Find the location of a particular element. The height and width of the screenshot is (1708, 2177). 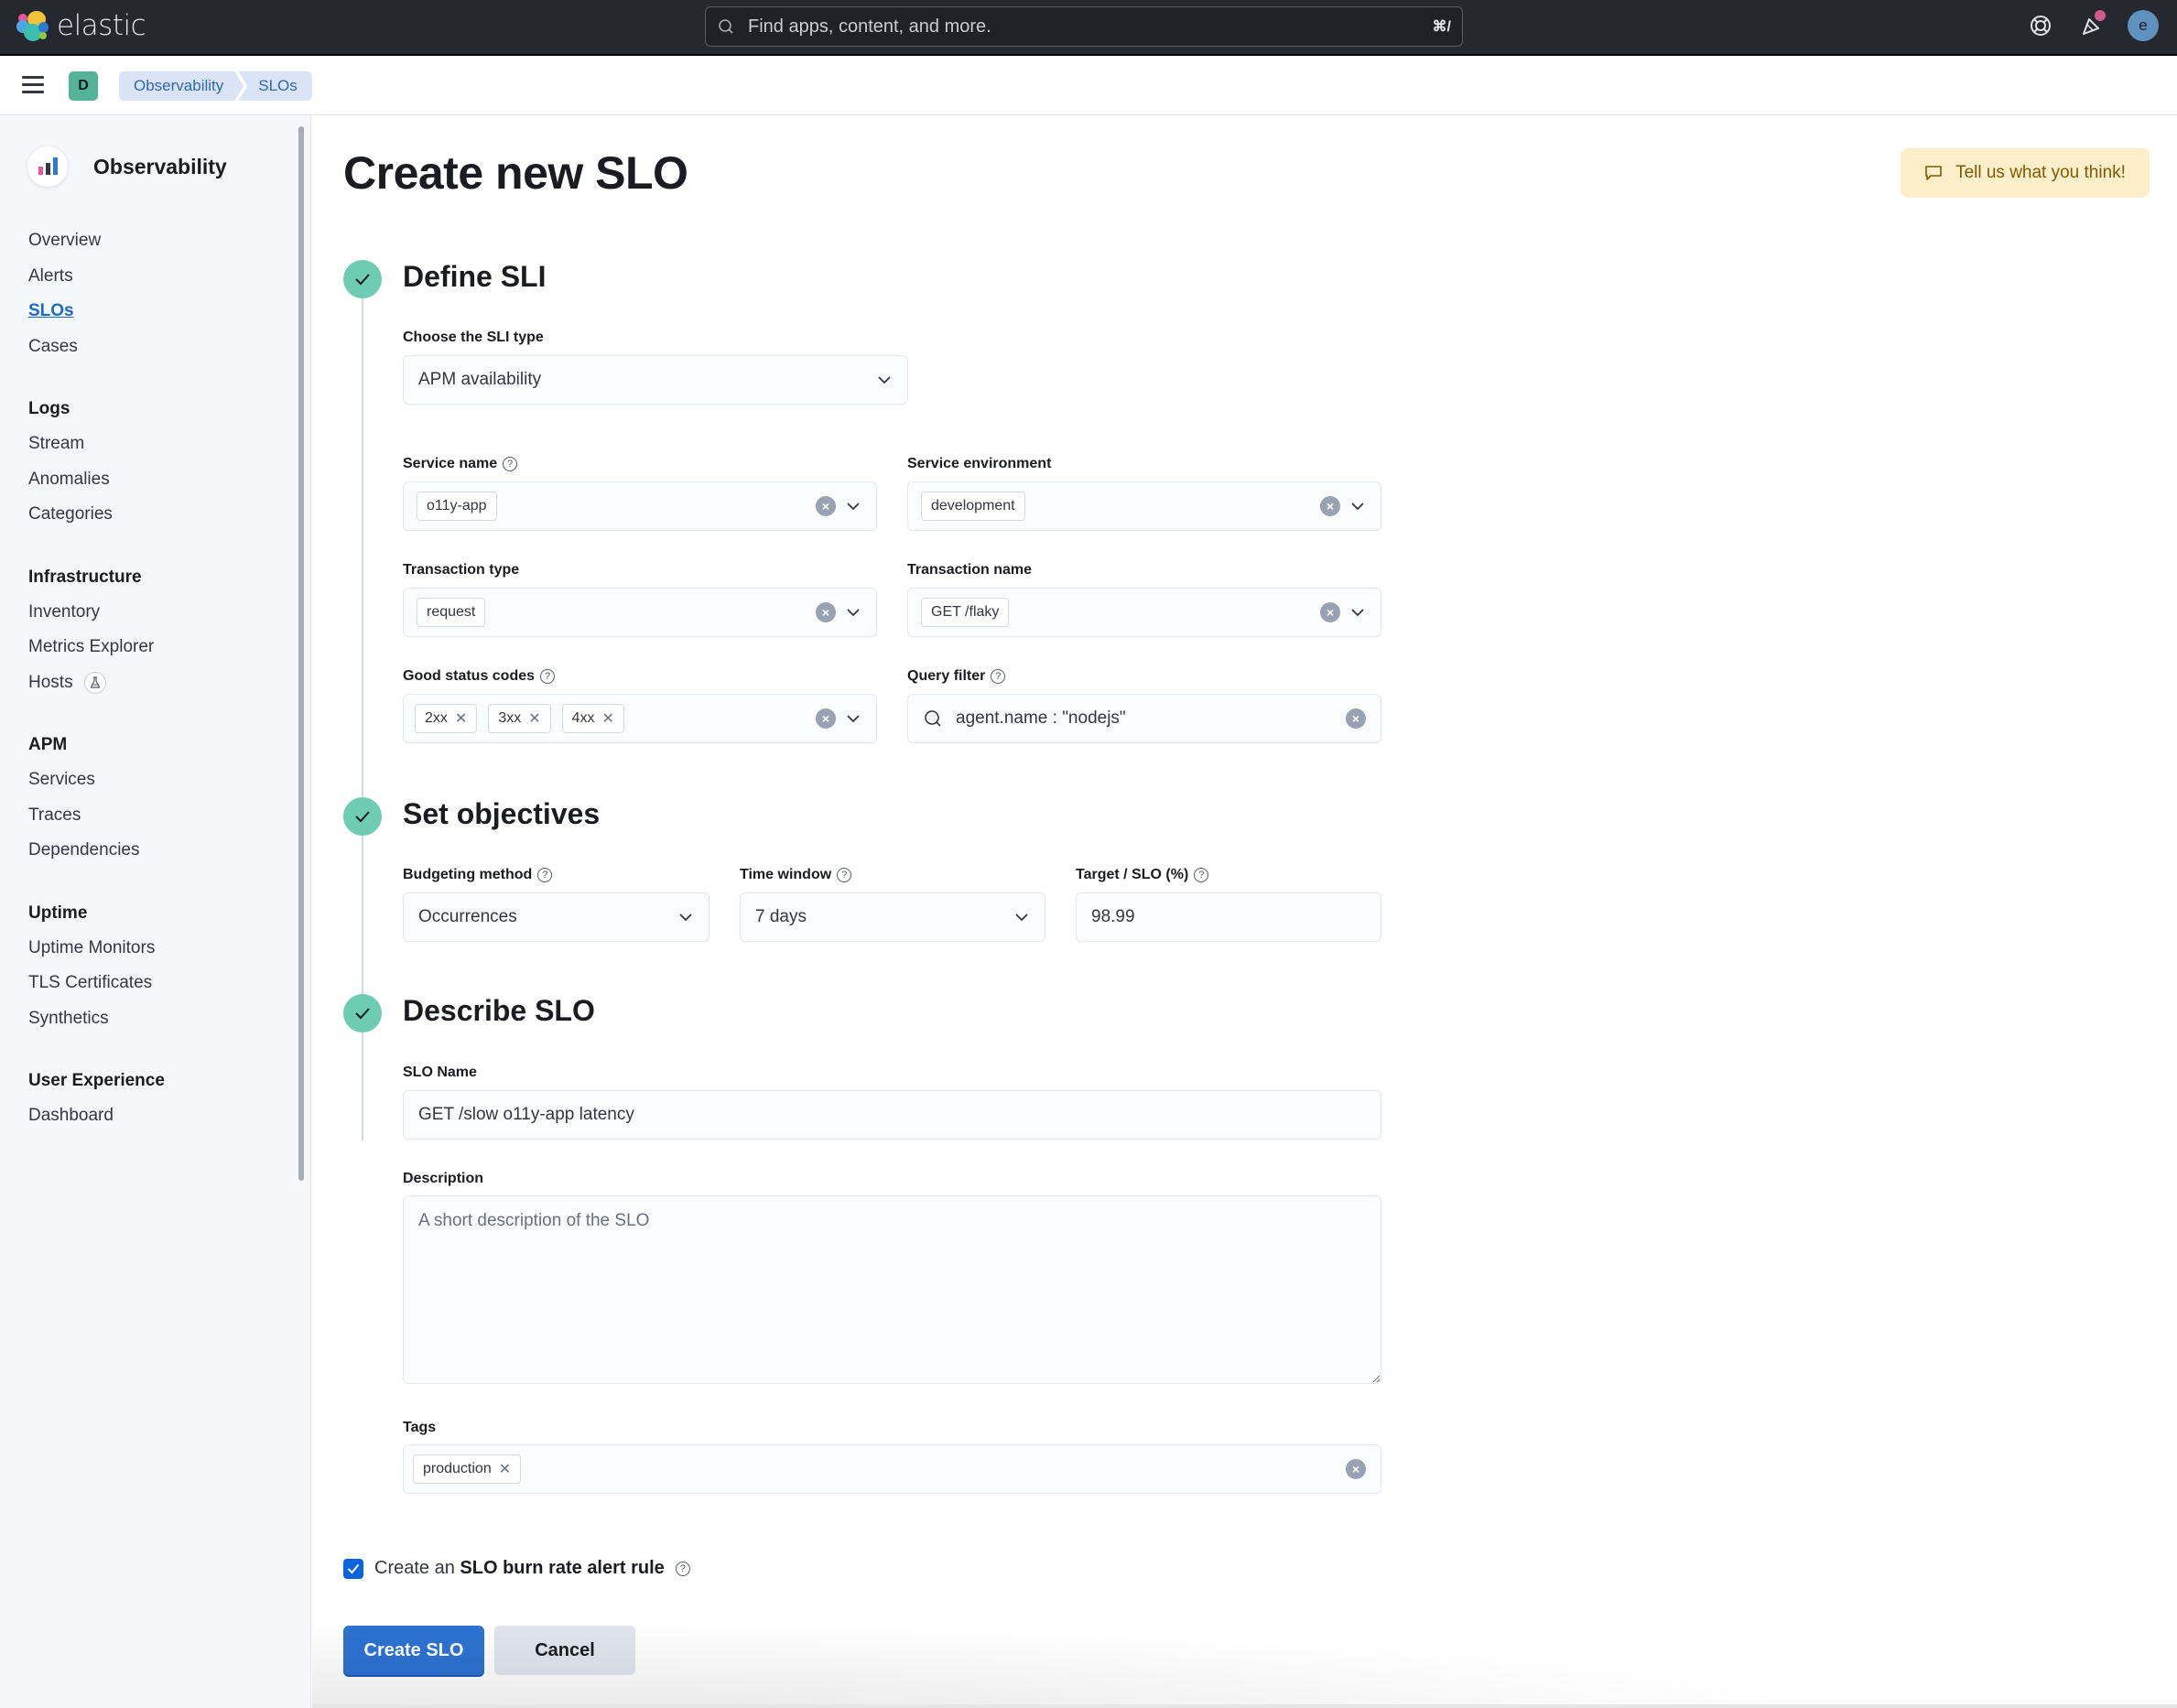

label-text: SLO Name is located at coordinates (440, 1072).